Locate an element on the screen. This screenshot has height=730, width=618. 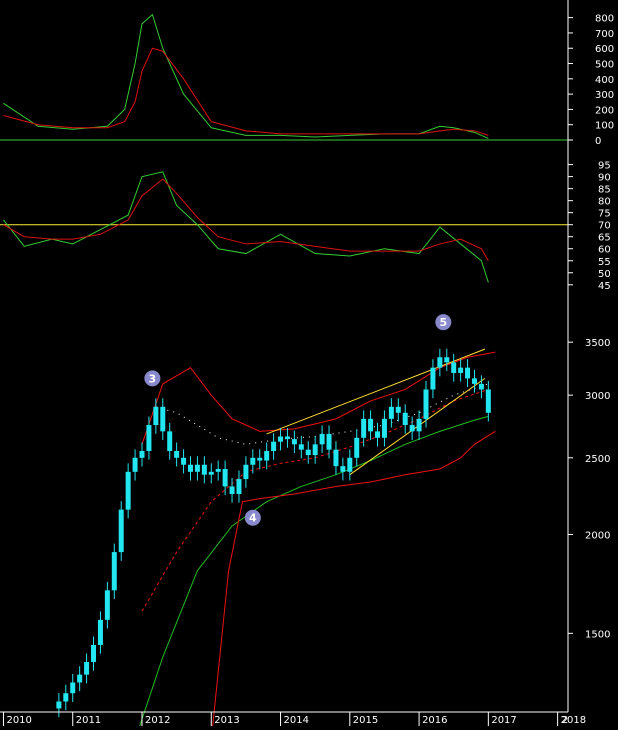
middle-ytick-label: 90 is located at coordinates (604, 178).